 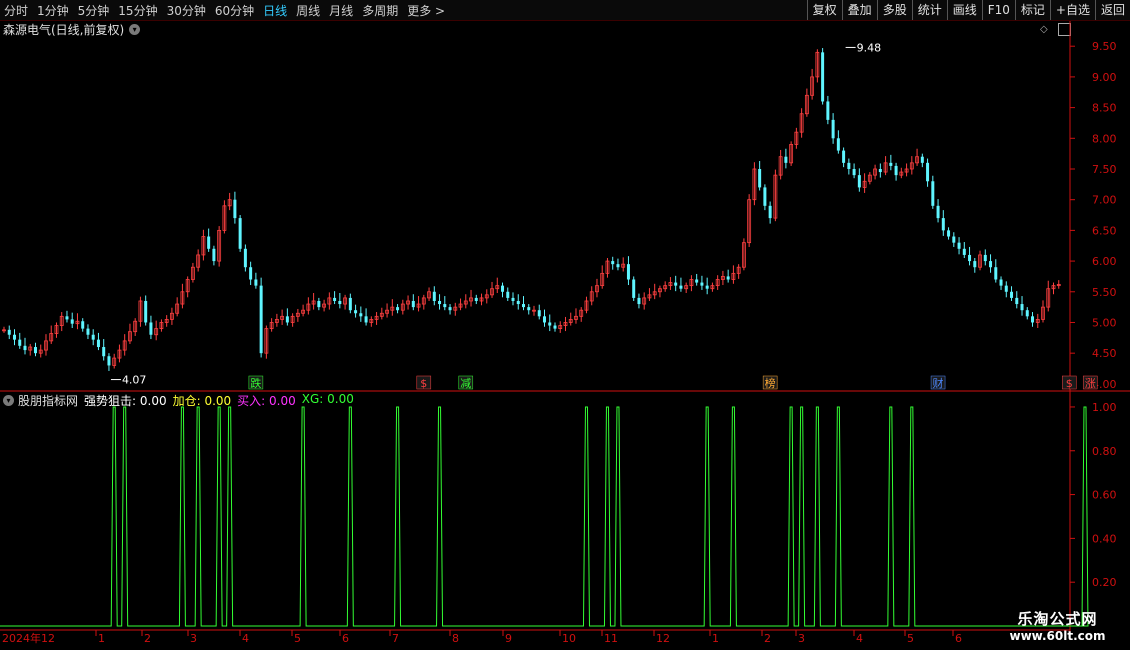 I want to click on period-tab-4: 30分钟, so click(x=186, y=10).